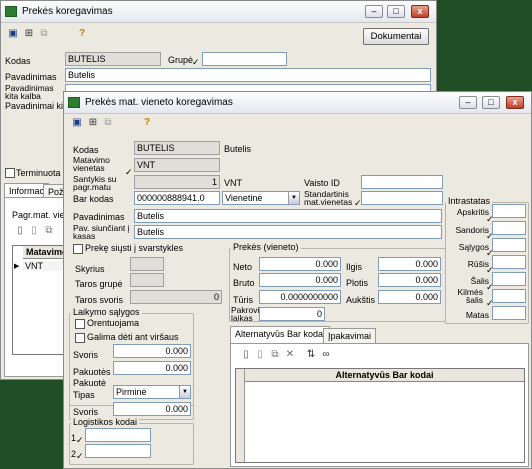 The width and height of the screenshot is (532, 469). Describe the element at coordinates (409, 280) in the screenshot. I see `plotis-field: 0.000` at that location.